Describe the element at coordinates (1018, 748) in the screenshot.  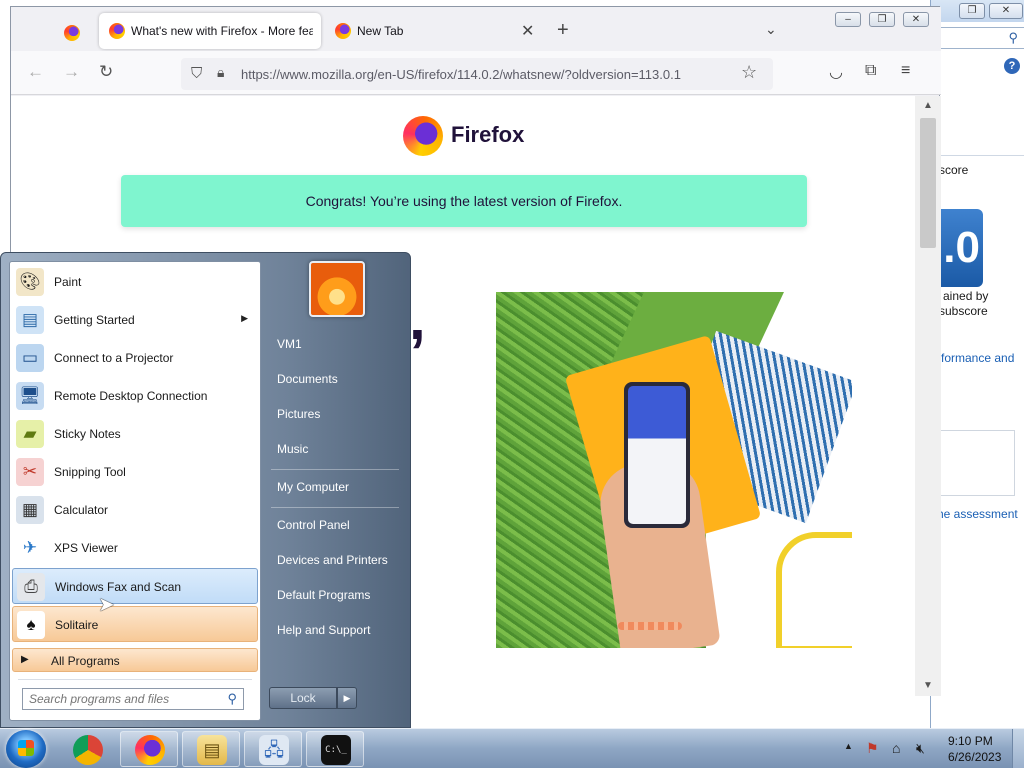
I see `show-desktop-button` at that location.